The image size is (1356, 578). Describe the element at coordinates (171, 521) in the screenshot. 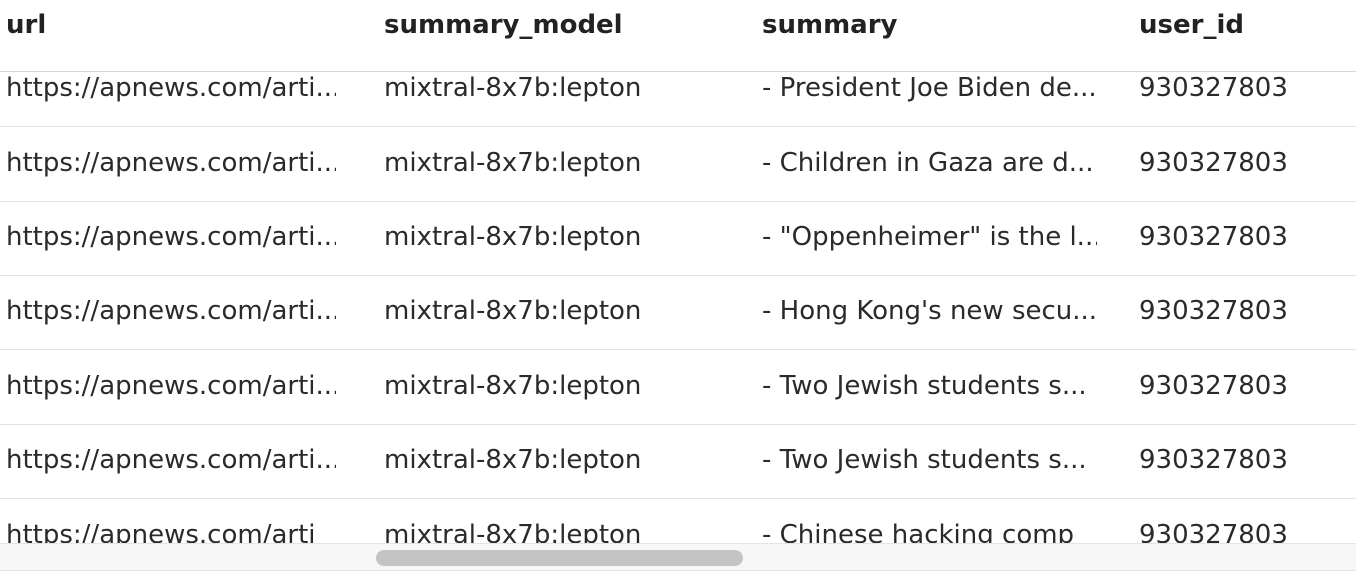

I see `cell-url: https://apnews.com/arti` at that location.